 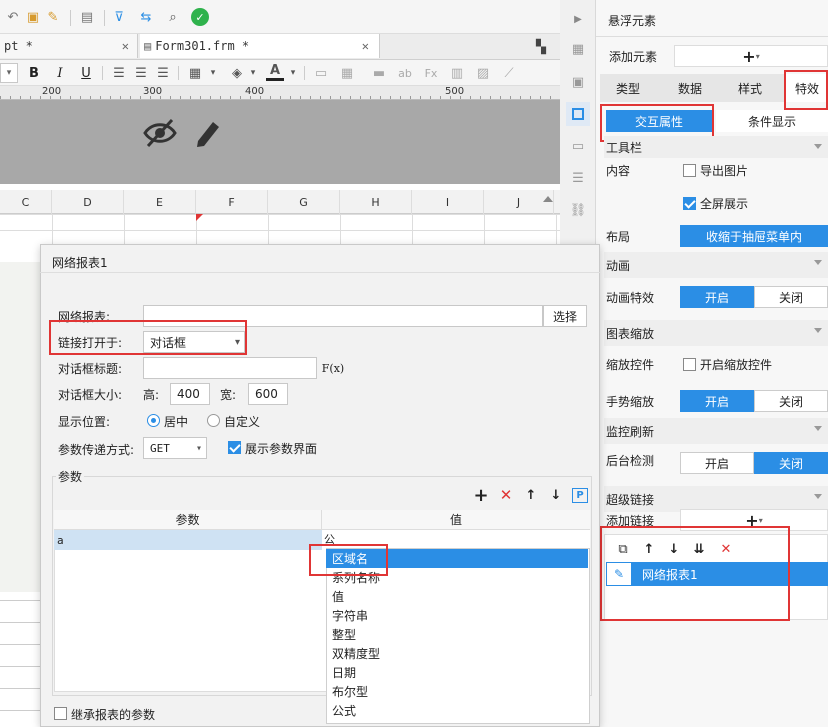 I want to click on add-element-button: + ▾, so click(x=751, y=56).